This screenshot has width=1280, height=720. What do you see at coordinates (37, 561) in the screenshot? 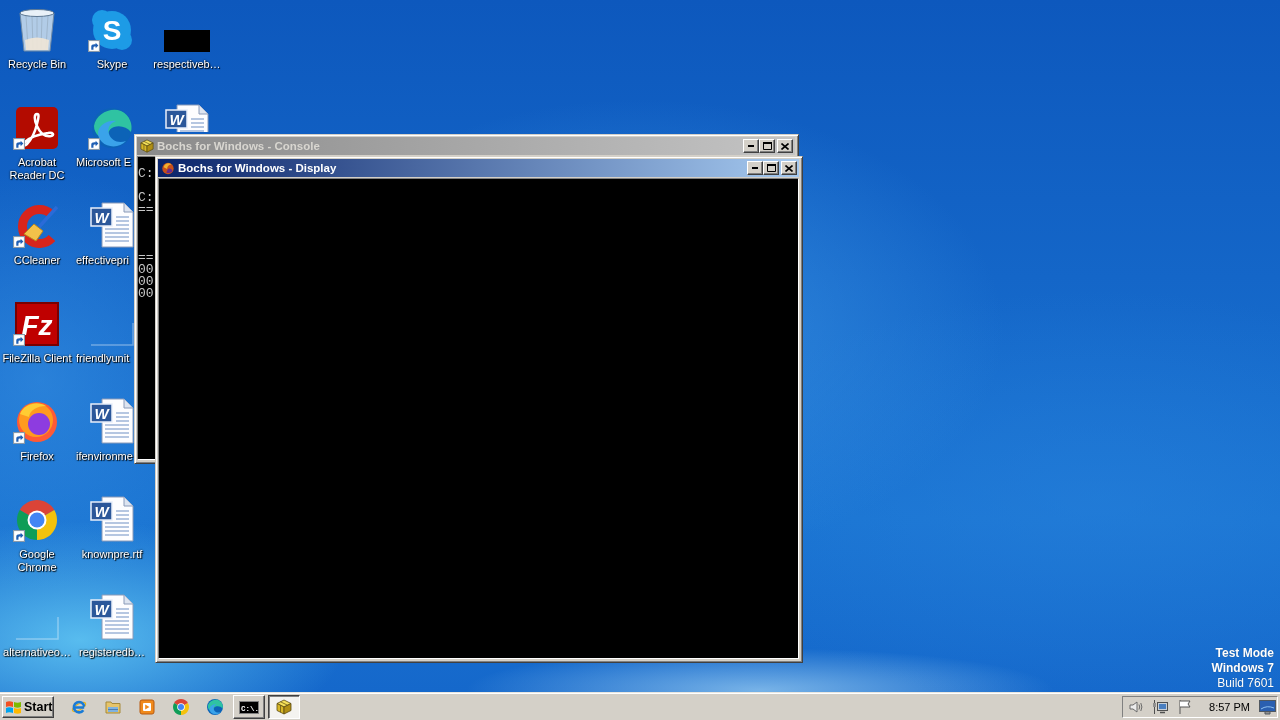
I see `icon-label: Google Chrome` at bounding box center [37, 561].